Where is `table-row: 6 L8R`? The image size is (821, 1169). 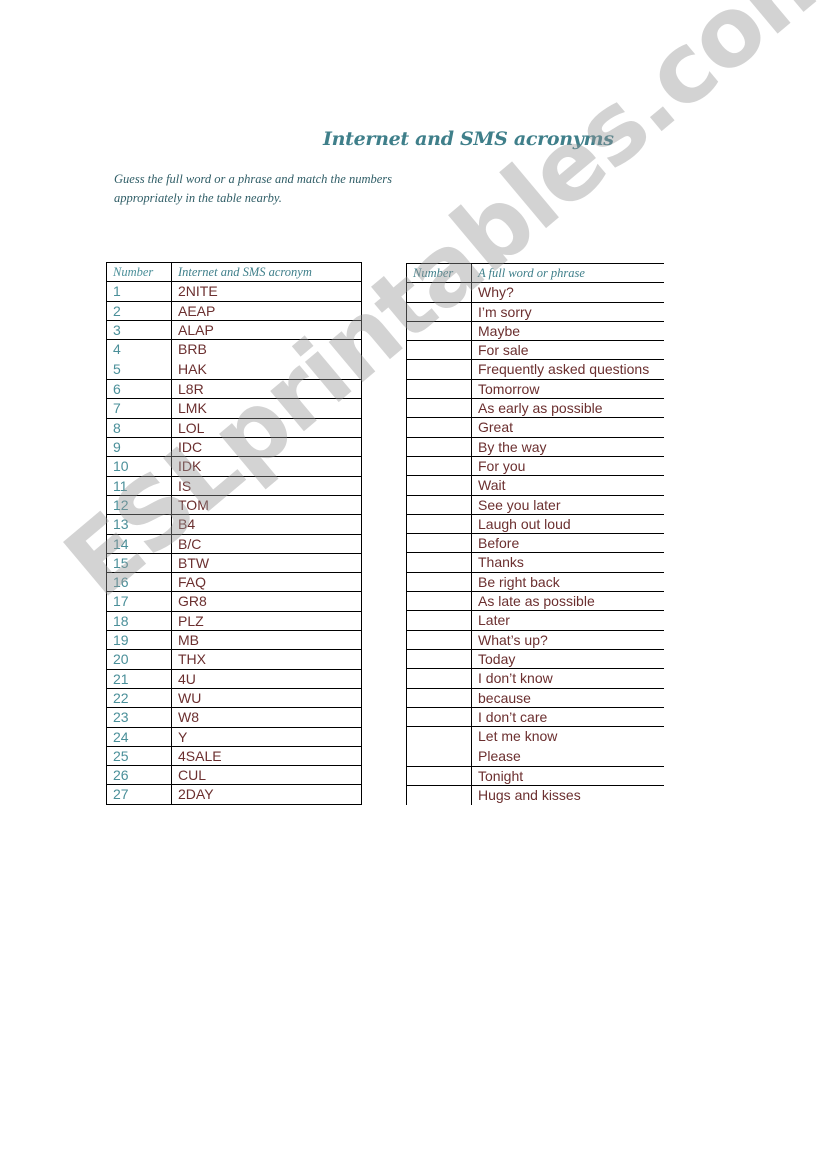 table-row: 6 L8R is located at coordinates (234, 389).